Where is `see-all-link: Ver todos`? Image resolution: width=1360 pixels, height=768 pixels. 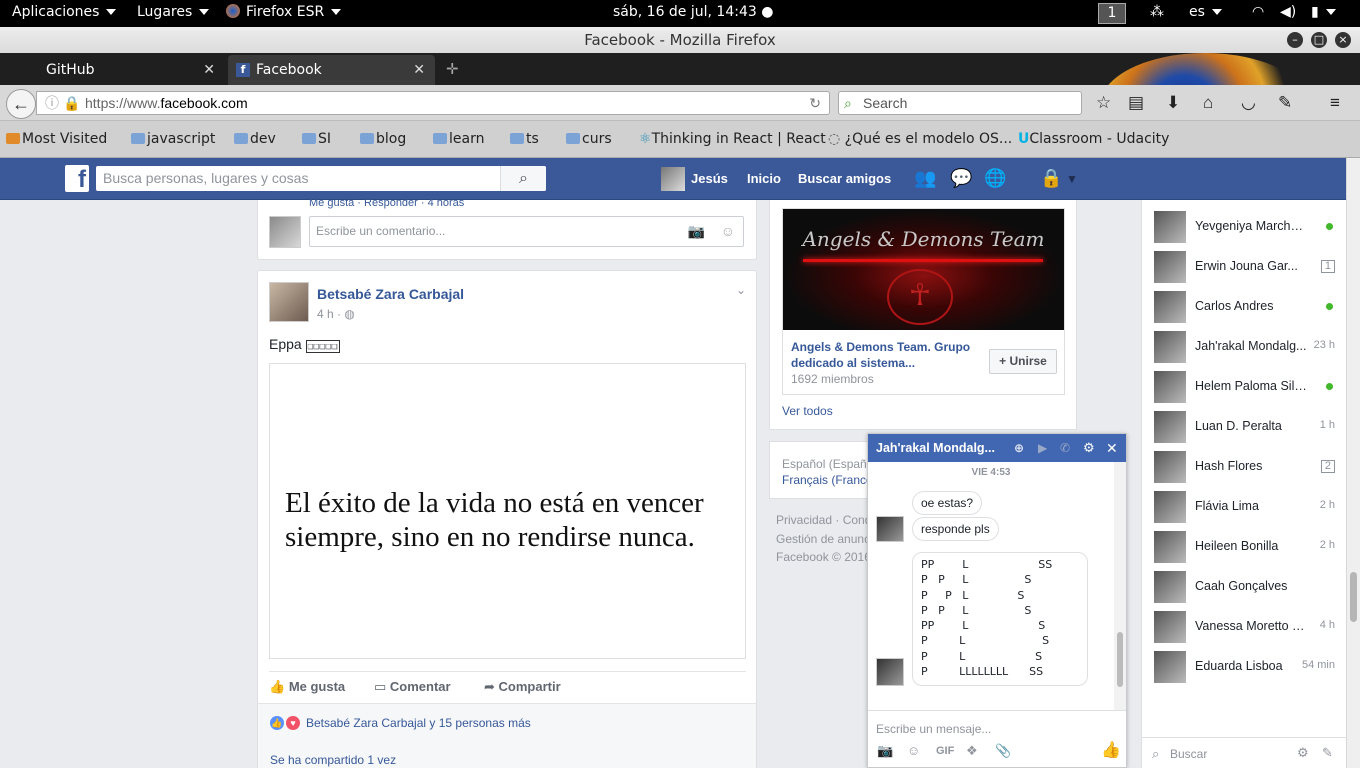 see-all-link: Ver todos is located at coordinates (807, 411).